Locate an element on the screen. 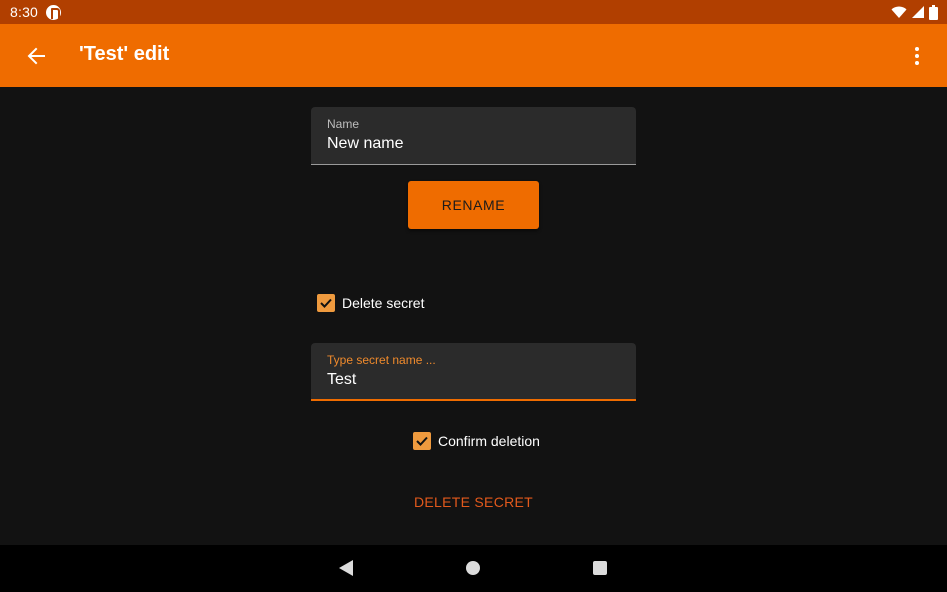  page-title: 'Test' edit is located at coordinates (124, 54).